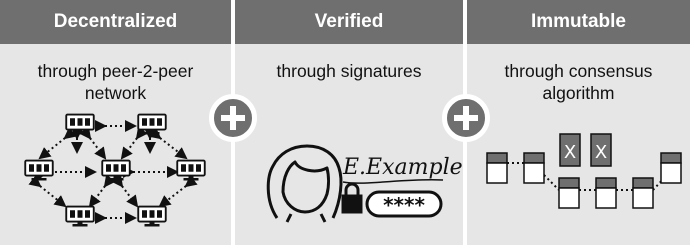 The height and width of the screenshot is (245, 690). Describe the element at coordinates (352, 198) in the screenshot. I see `lock-icon` at that location.